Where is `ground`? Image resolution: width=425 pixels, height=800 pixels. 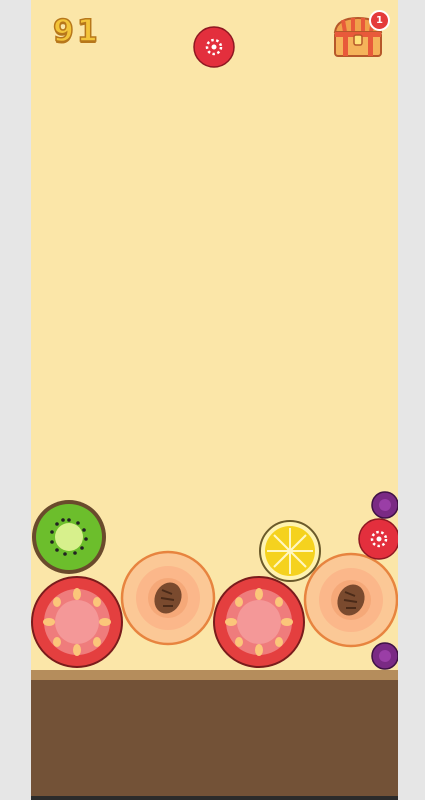
ground is located at coordinates (214, 738).